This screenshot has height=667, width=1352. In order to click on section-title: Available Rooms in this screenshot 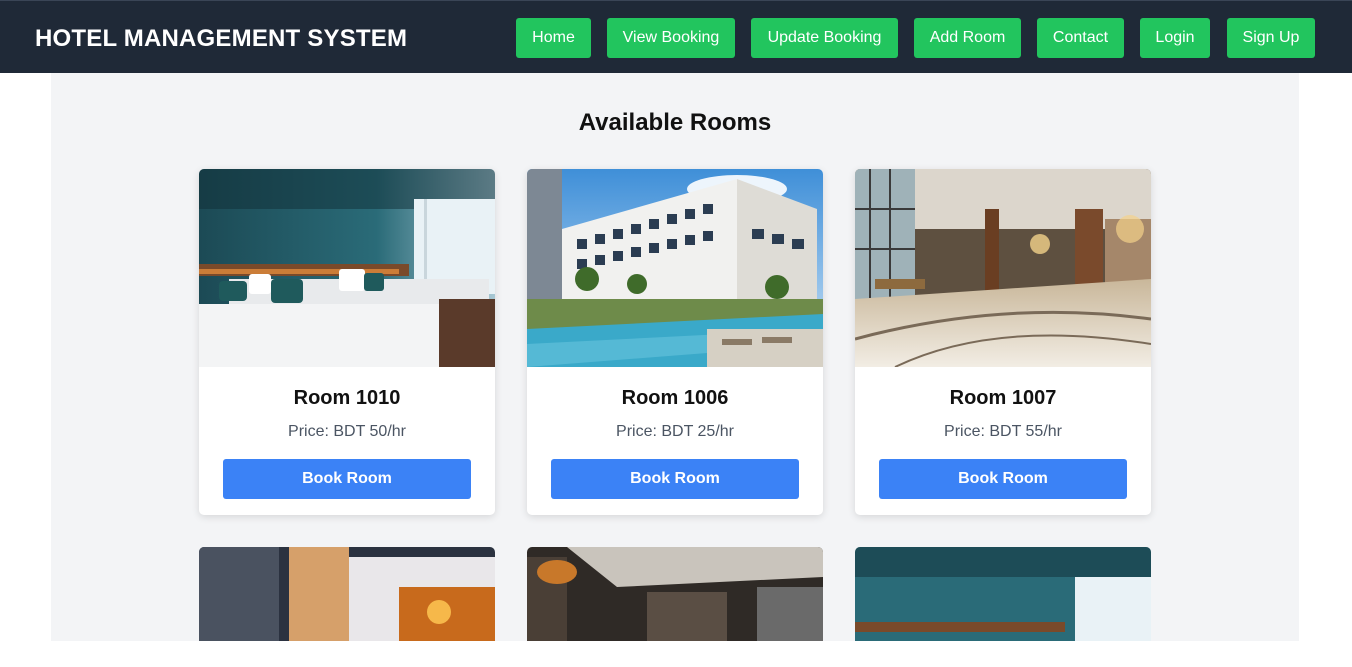, I will do `click(675, 122)`.